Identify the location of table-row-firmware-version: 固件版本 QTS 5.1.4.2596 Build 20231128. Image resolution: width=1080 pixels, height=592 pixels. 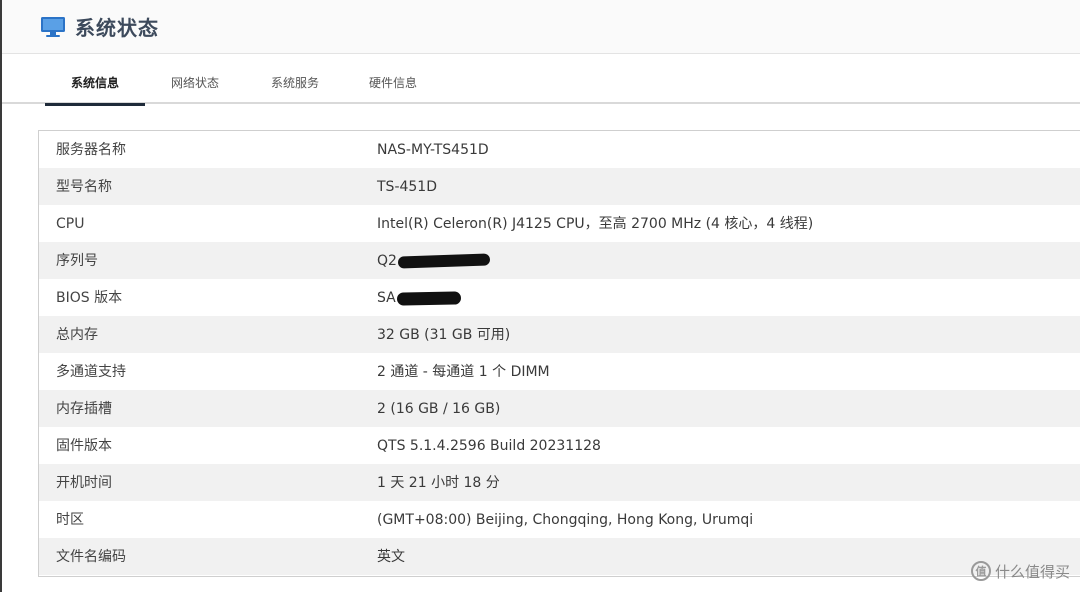
(559, 445).